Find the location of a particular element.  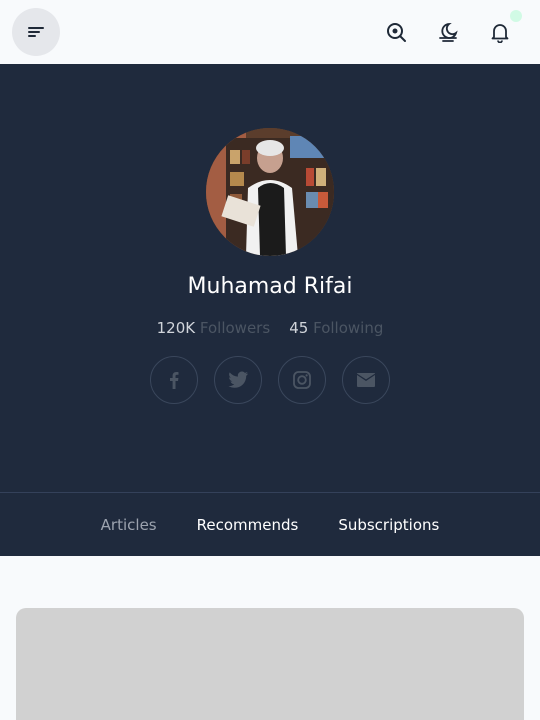

moon-icon is located at coordinates (448, 32).